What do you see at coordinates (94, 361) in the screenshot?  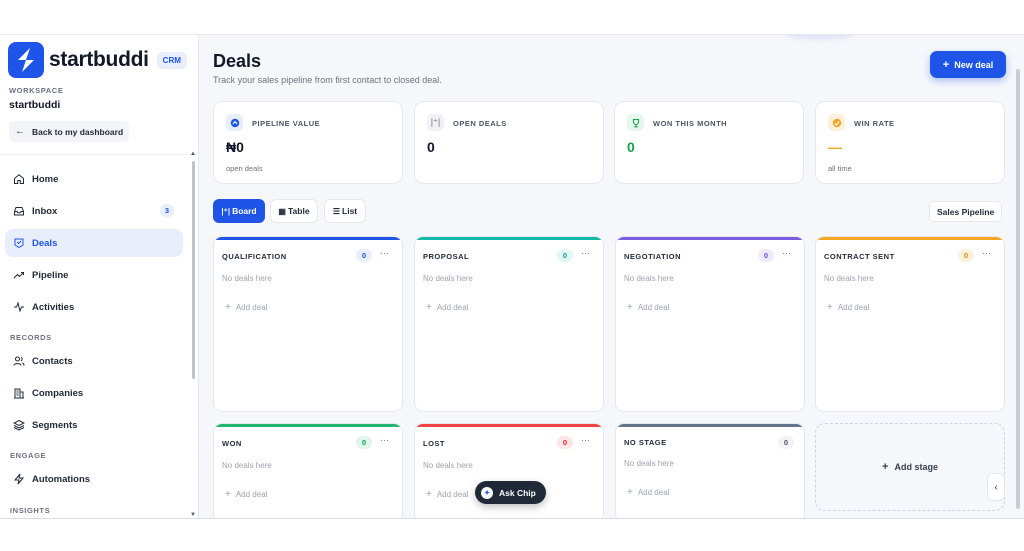 I see `sidebar-item-contacts: Contacts` at bounding box center [94, 361].